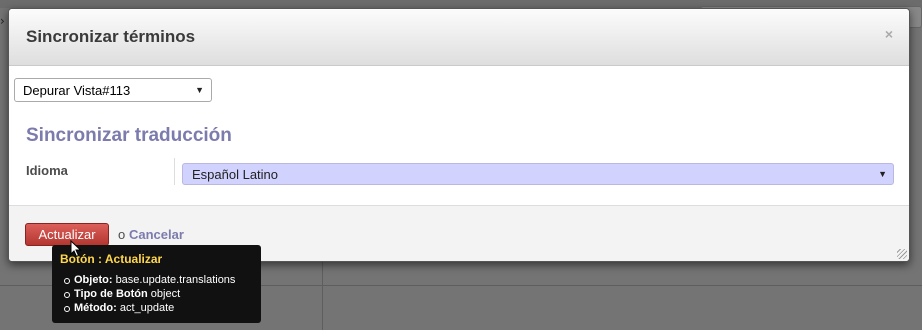  Describe the element at coordinates (165, 294) in the screenshot. I see `tooltip-value: object` at that location.